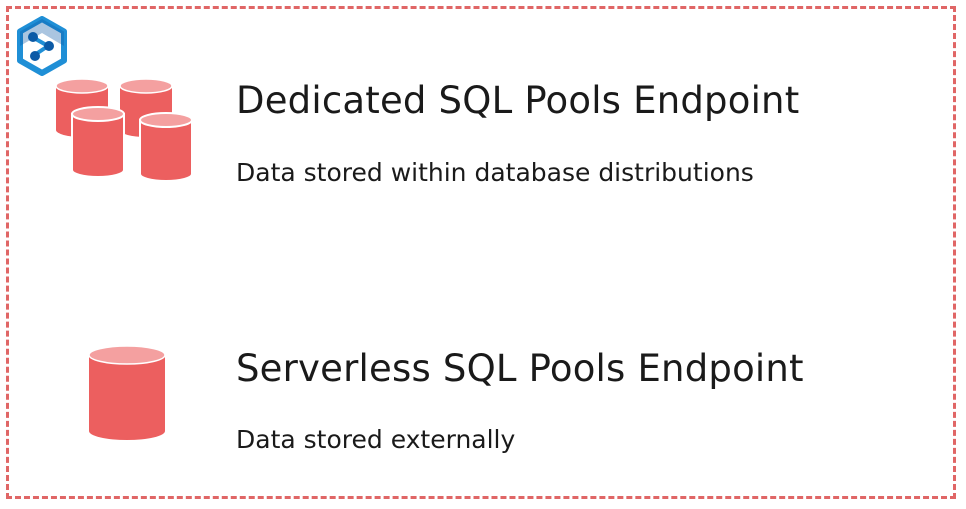 This screenshot has height=509, width=966. Describe the element at coordinates (98, 142) in the screenshot. I see `cylinder-front-left` at that location.